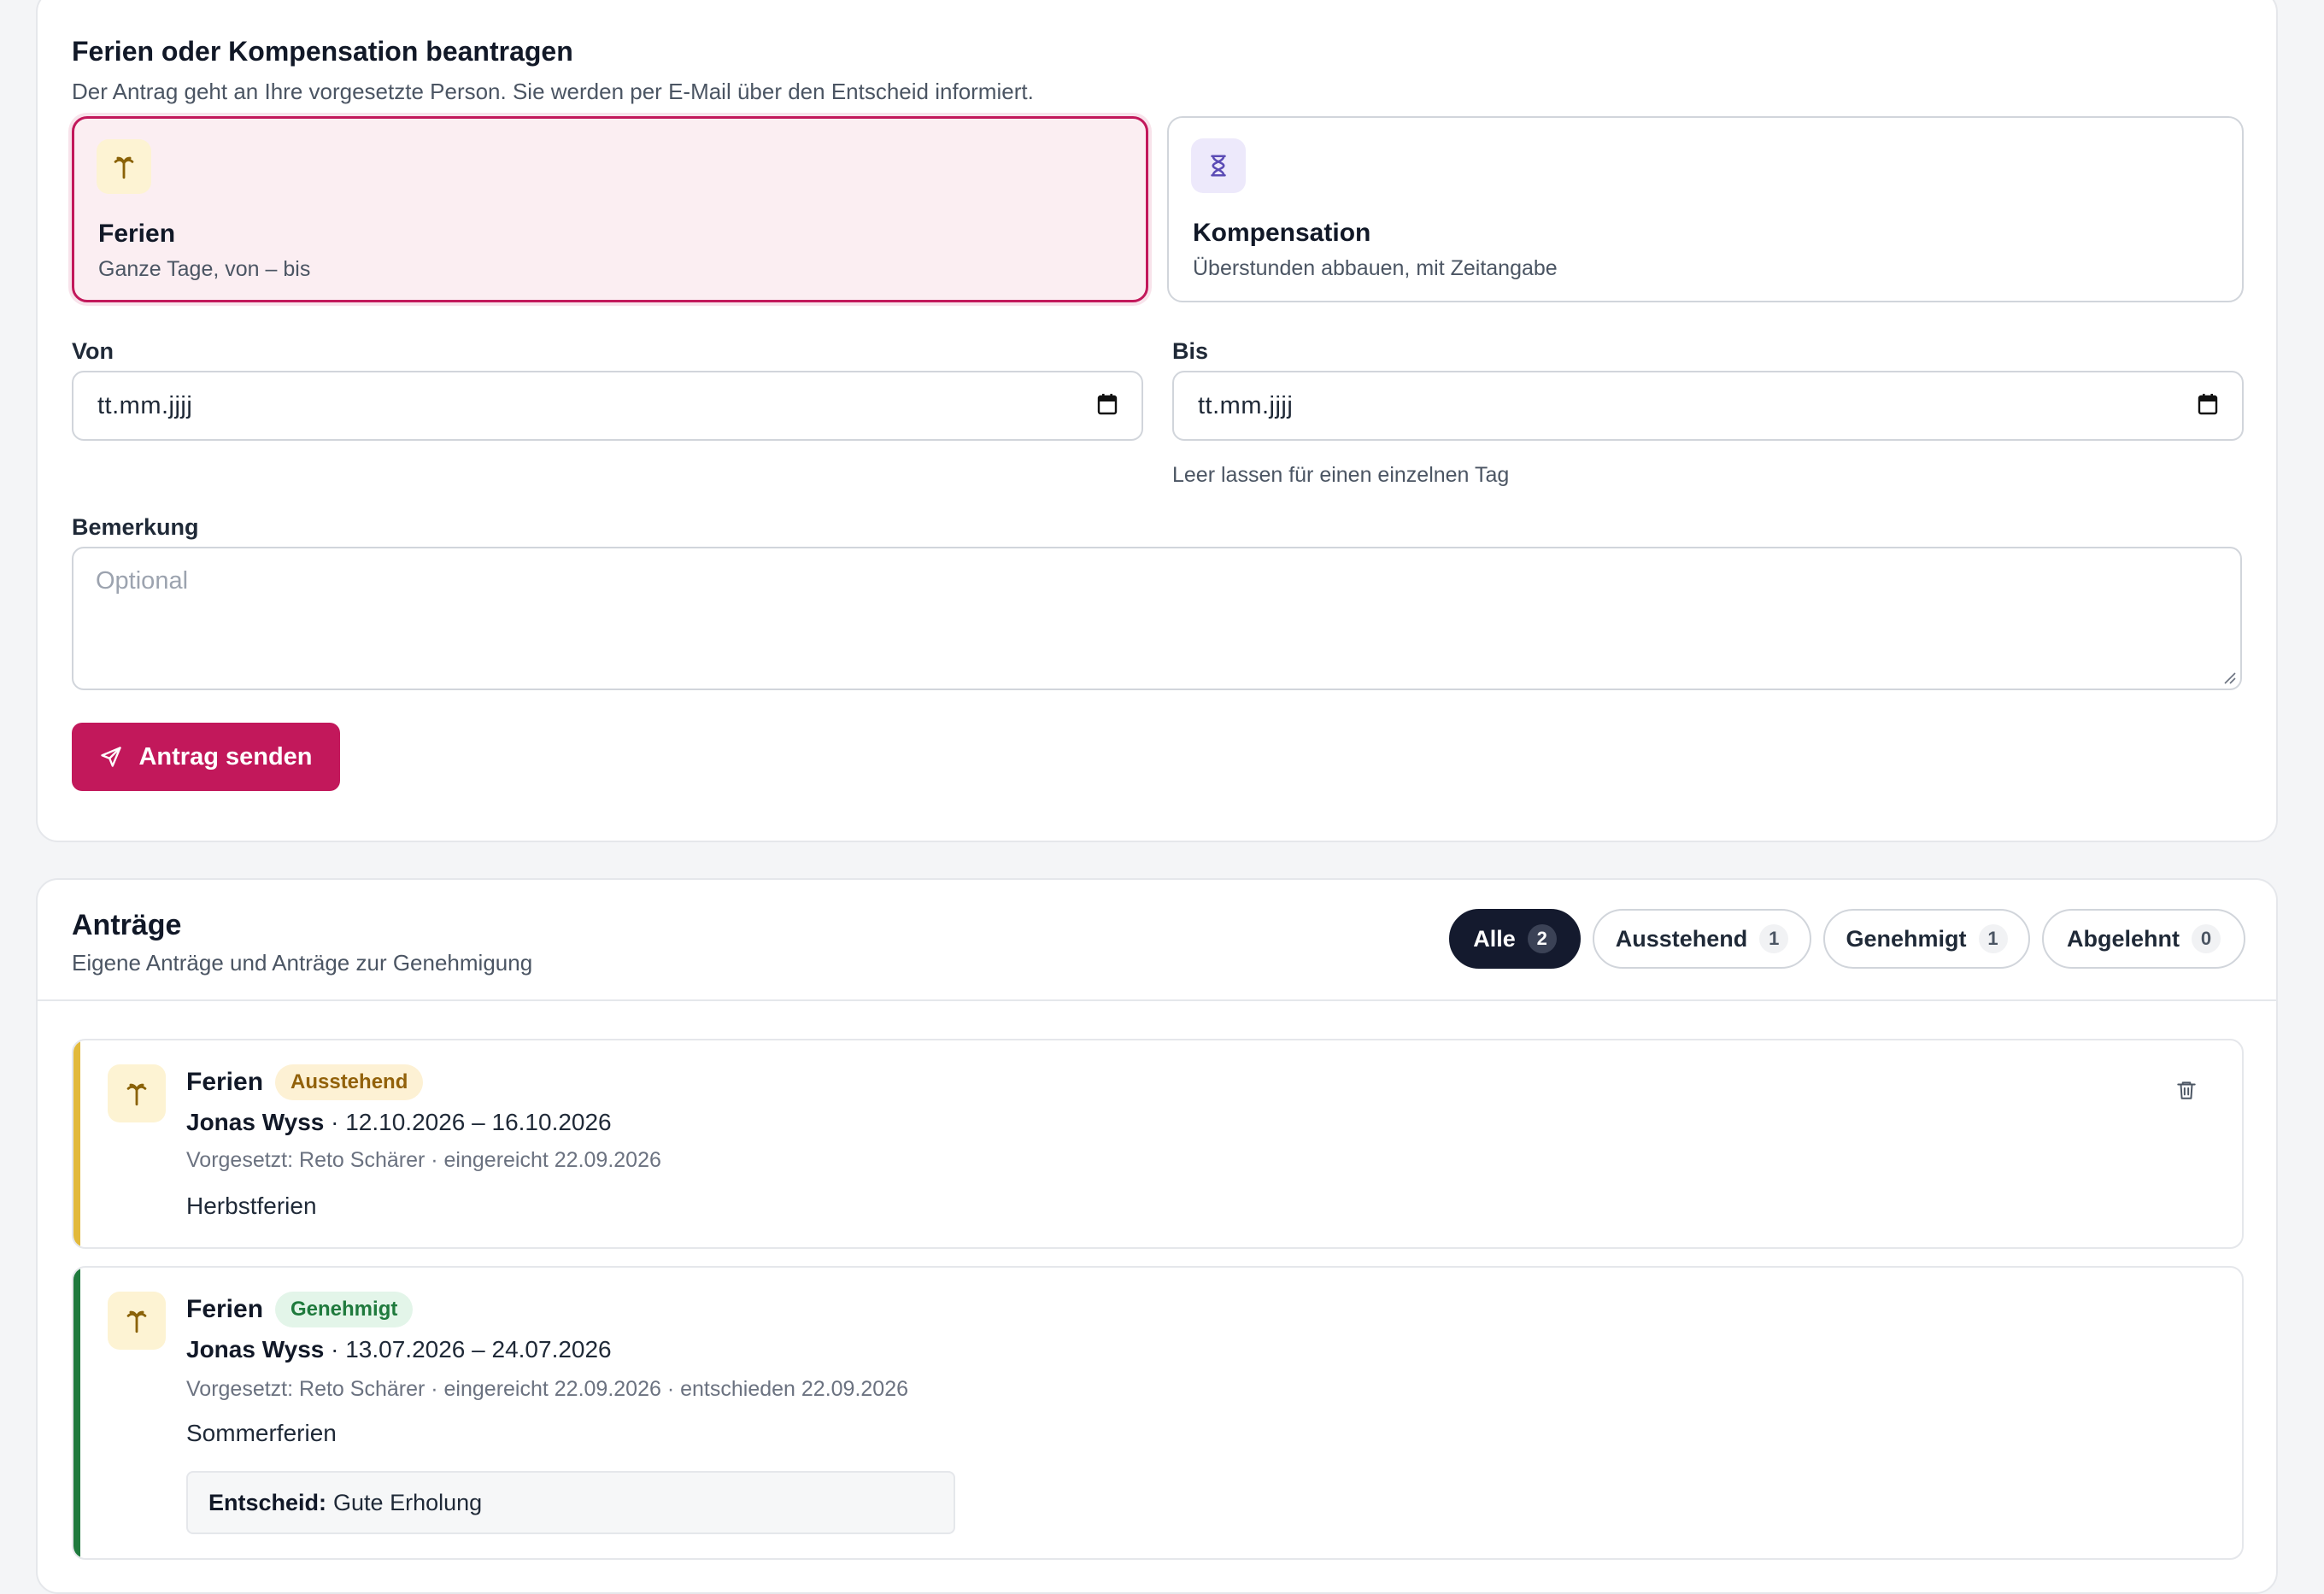 The image size is (2324, 1594). I want to click on submit-request-button: Antrag senden, so click(206, 757).